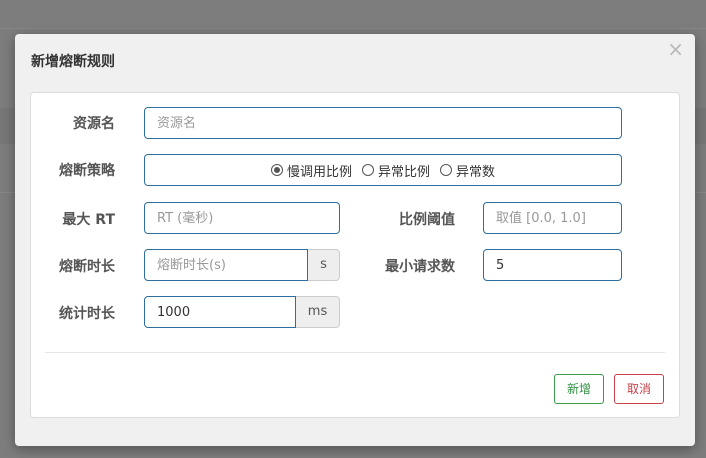 The width and height of the screenshot is (706, 458). Describe the element at coordinates (94, 124) in the screenshot. I see `resource-name-label: 资源名` at that location.